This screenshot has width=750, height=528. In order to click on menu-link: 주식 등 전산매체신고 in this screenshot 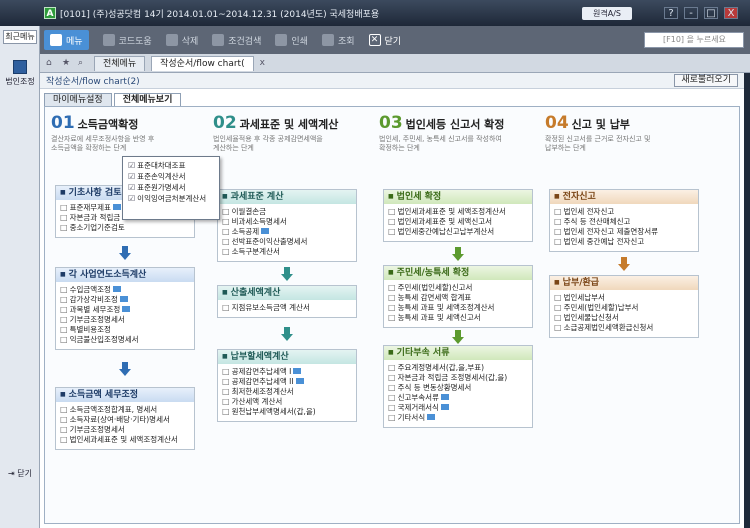, I will do `click(624, 222)`.